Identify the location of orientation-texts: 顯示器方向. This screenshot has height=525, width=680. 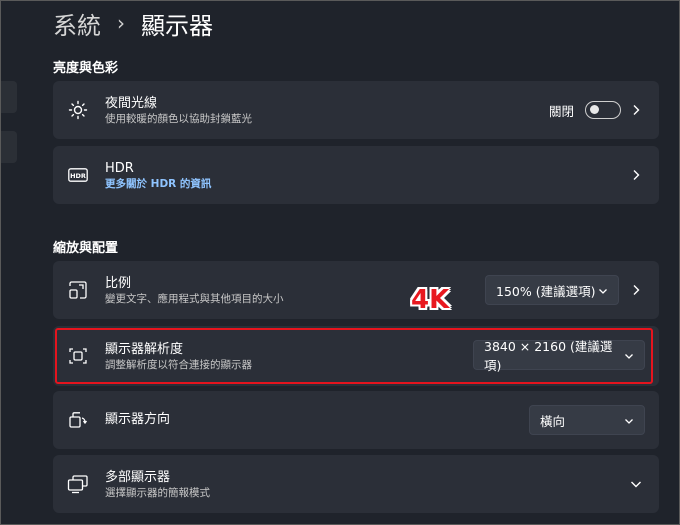
(137, 419).